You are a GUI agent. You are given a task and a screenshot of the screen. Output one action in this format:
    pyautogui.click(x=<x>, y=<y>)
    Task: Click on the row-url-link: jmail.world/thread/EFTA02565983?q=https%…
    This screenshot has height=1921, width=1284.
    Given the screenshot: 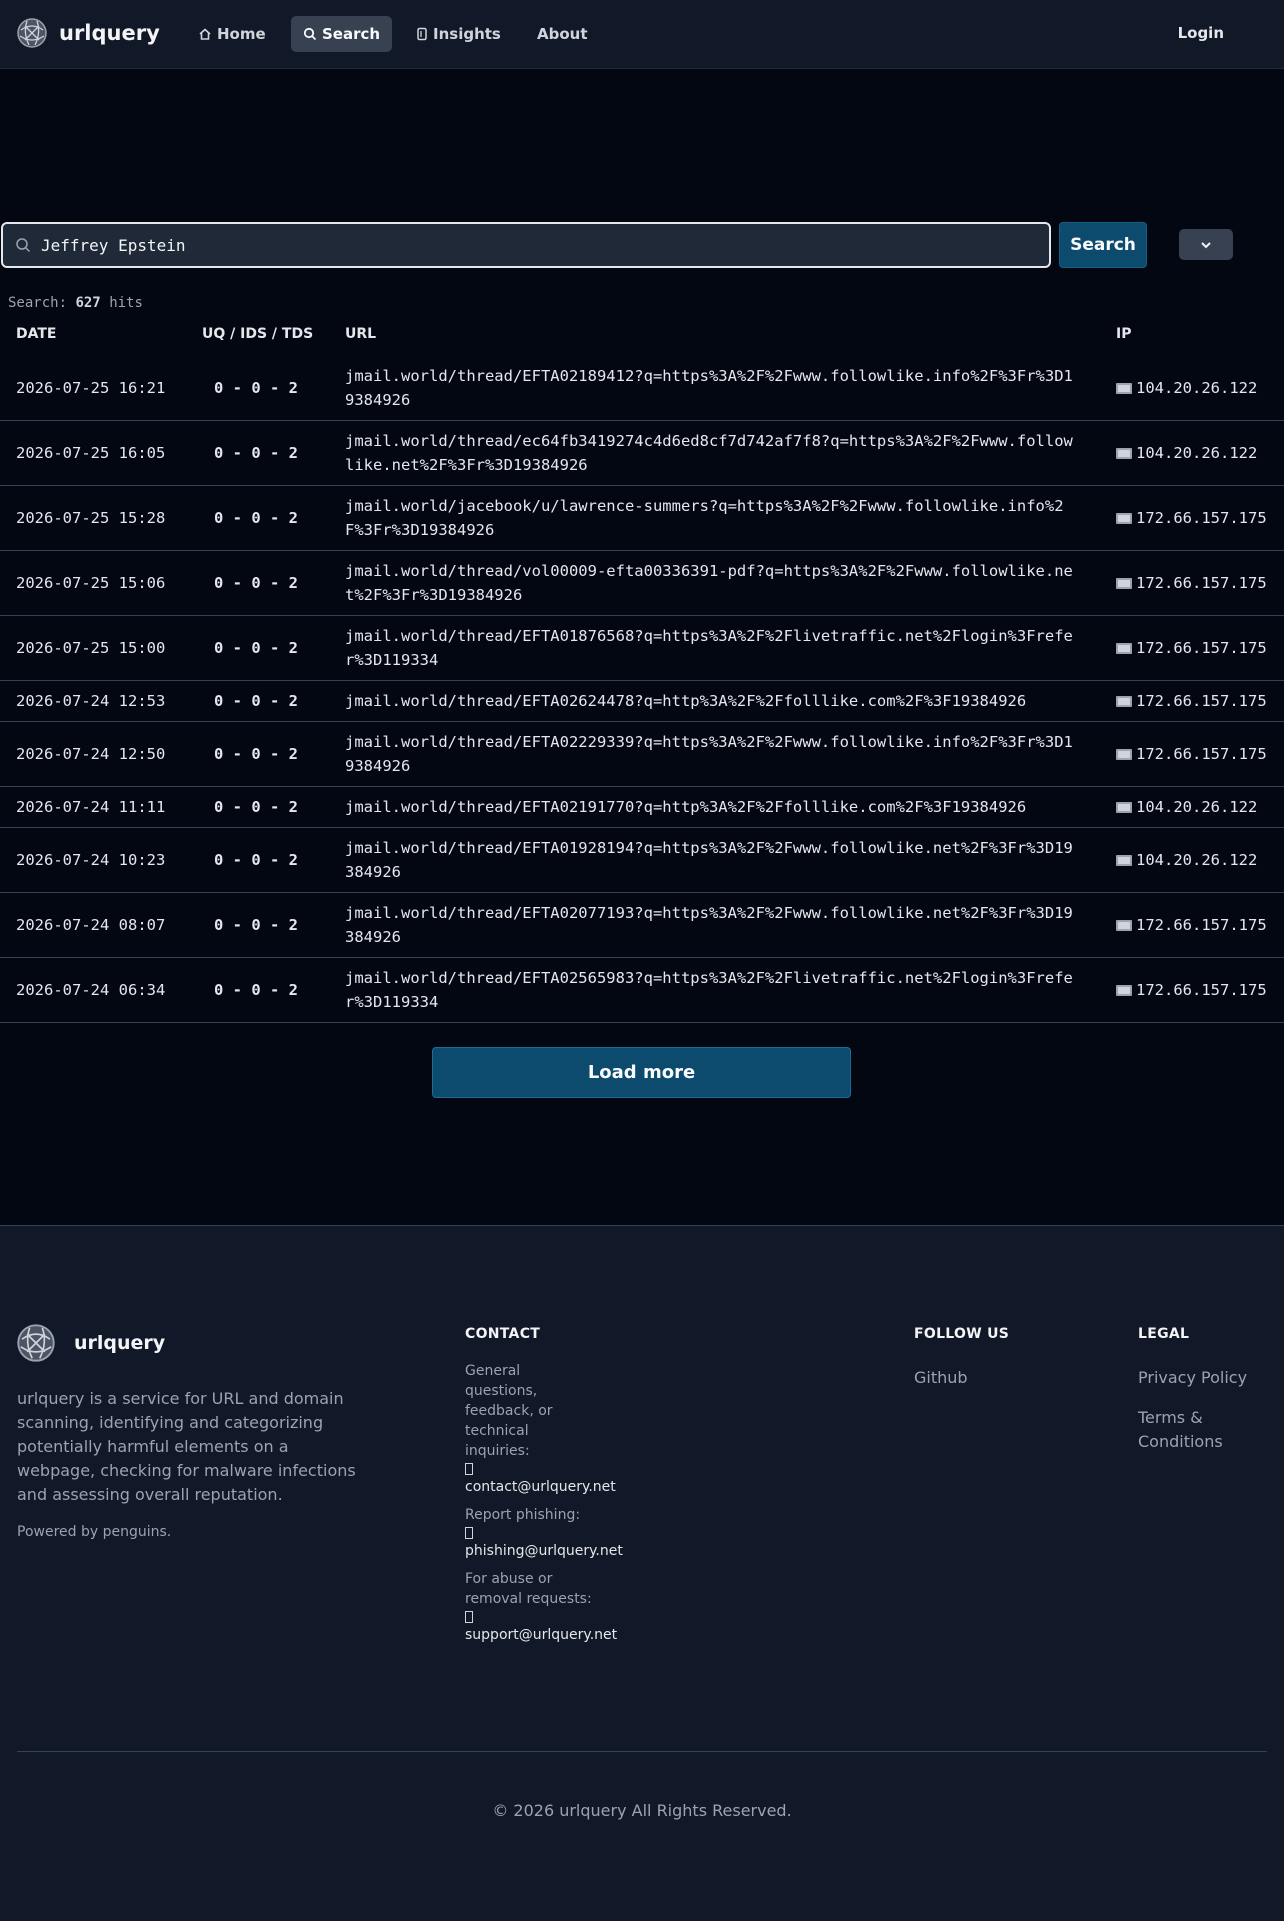 What is the action you would take?
    pyautogui.click(x=713, y=990)
    